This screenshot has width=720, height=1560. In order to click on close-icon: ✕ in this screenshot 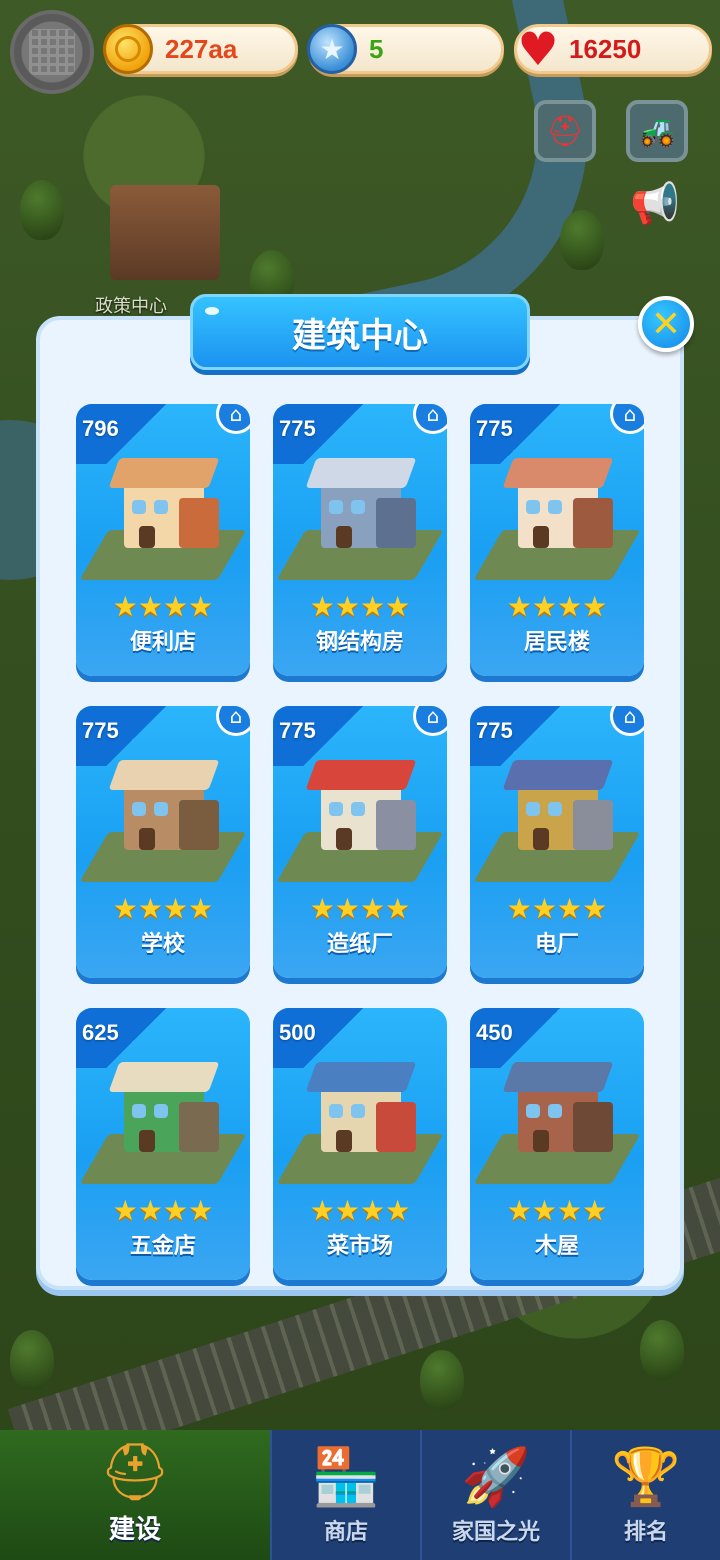, I will do `click(666, 324)`.